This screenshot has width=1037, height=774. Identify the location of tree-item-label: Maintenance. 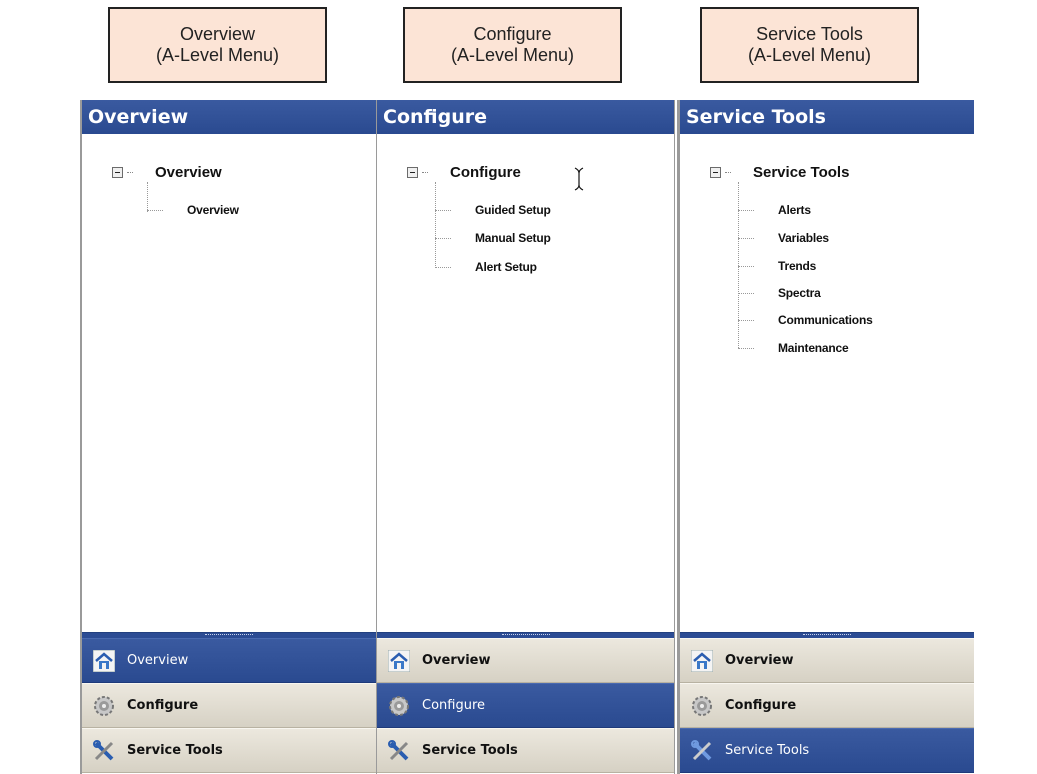
(813, 348).